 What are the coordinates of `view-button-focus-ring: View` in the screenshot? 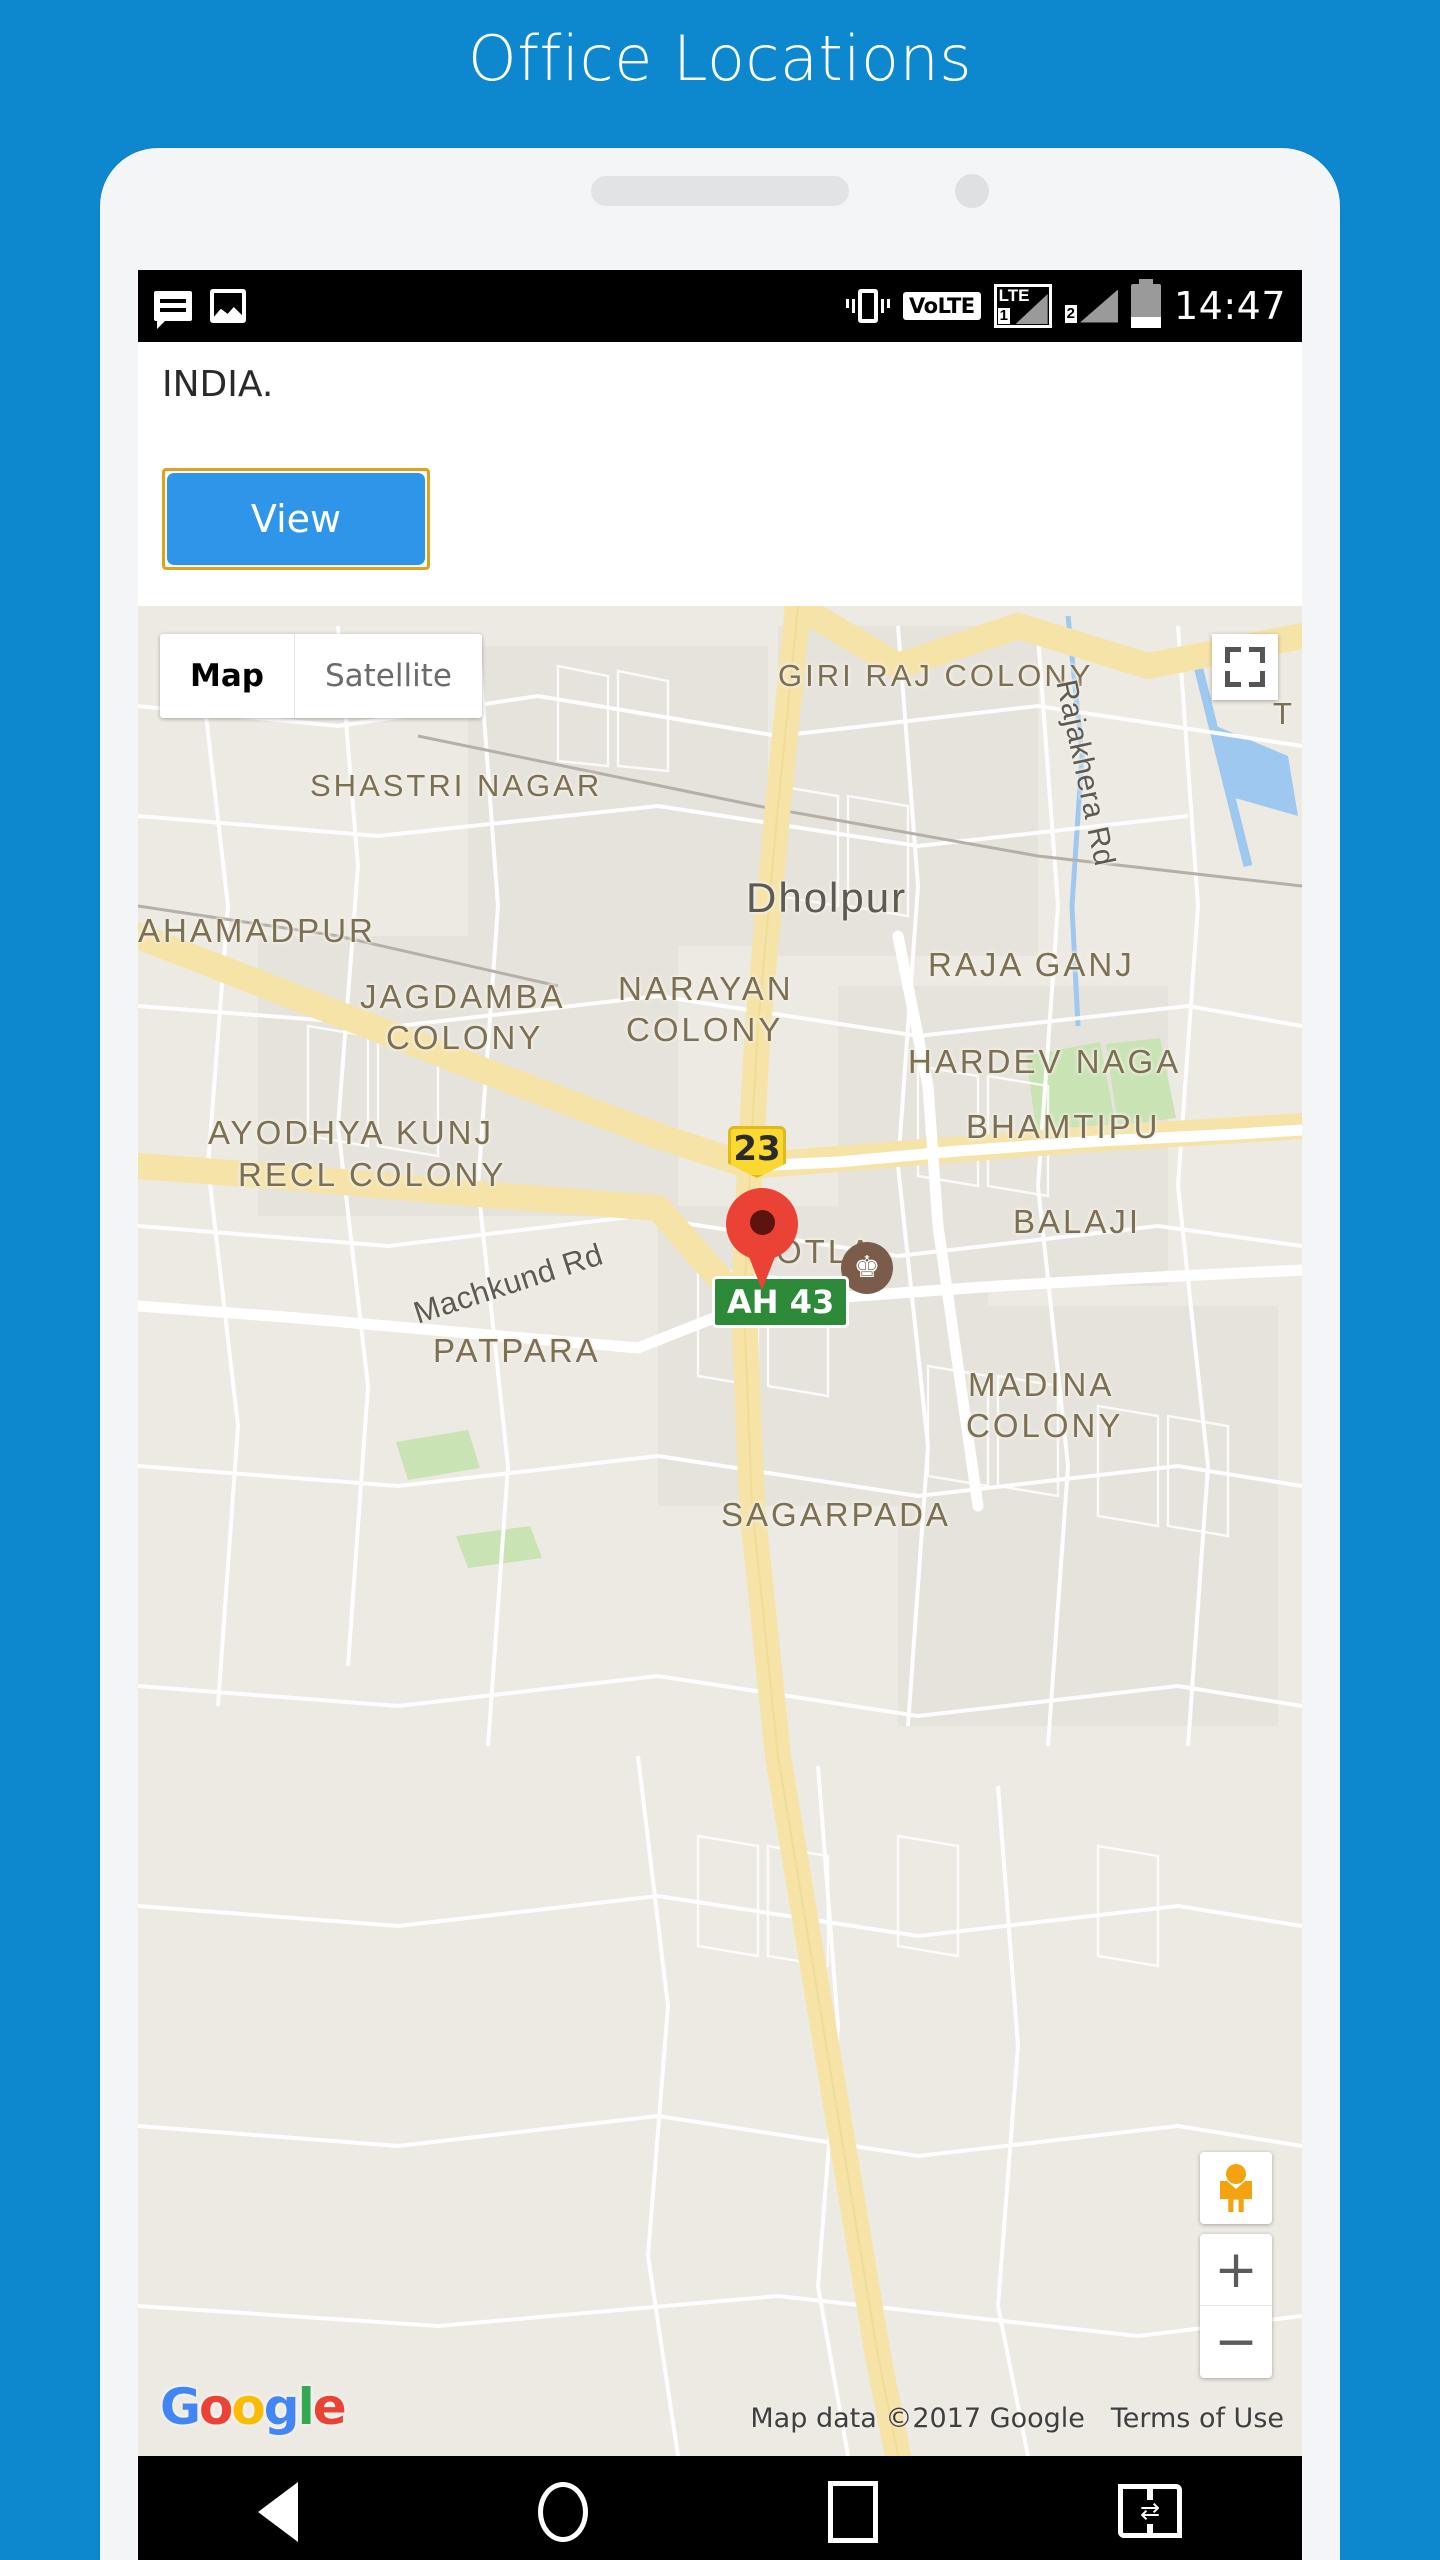 It's located at (296, 519).